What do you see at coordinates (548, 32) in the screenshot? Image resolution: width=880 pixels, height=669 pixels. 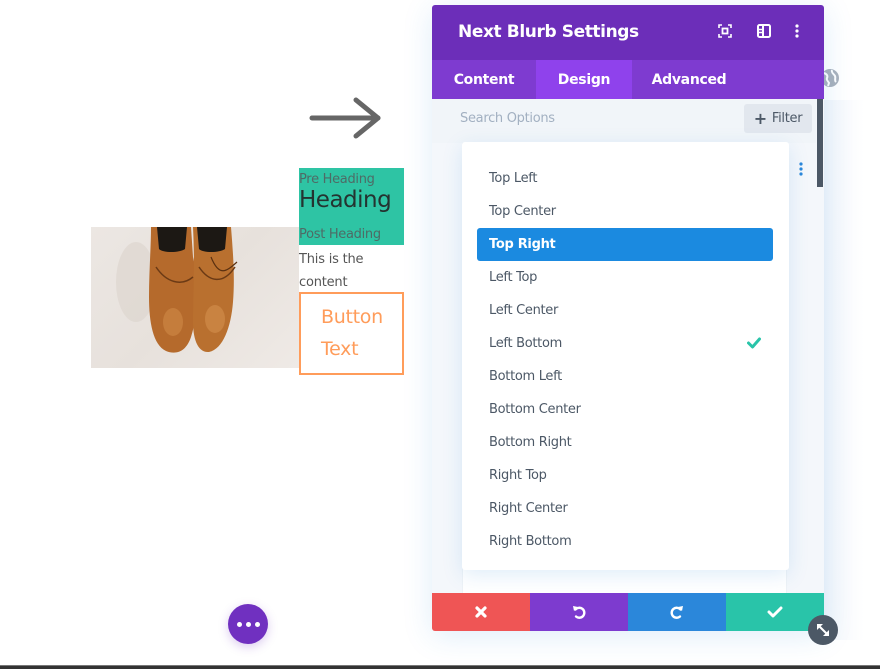 I see `modal-title: Next Blurb Settings` at bounding box center [548, 32].